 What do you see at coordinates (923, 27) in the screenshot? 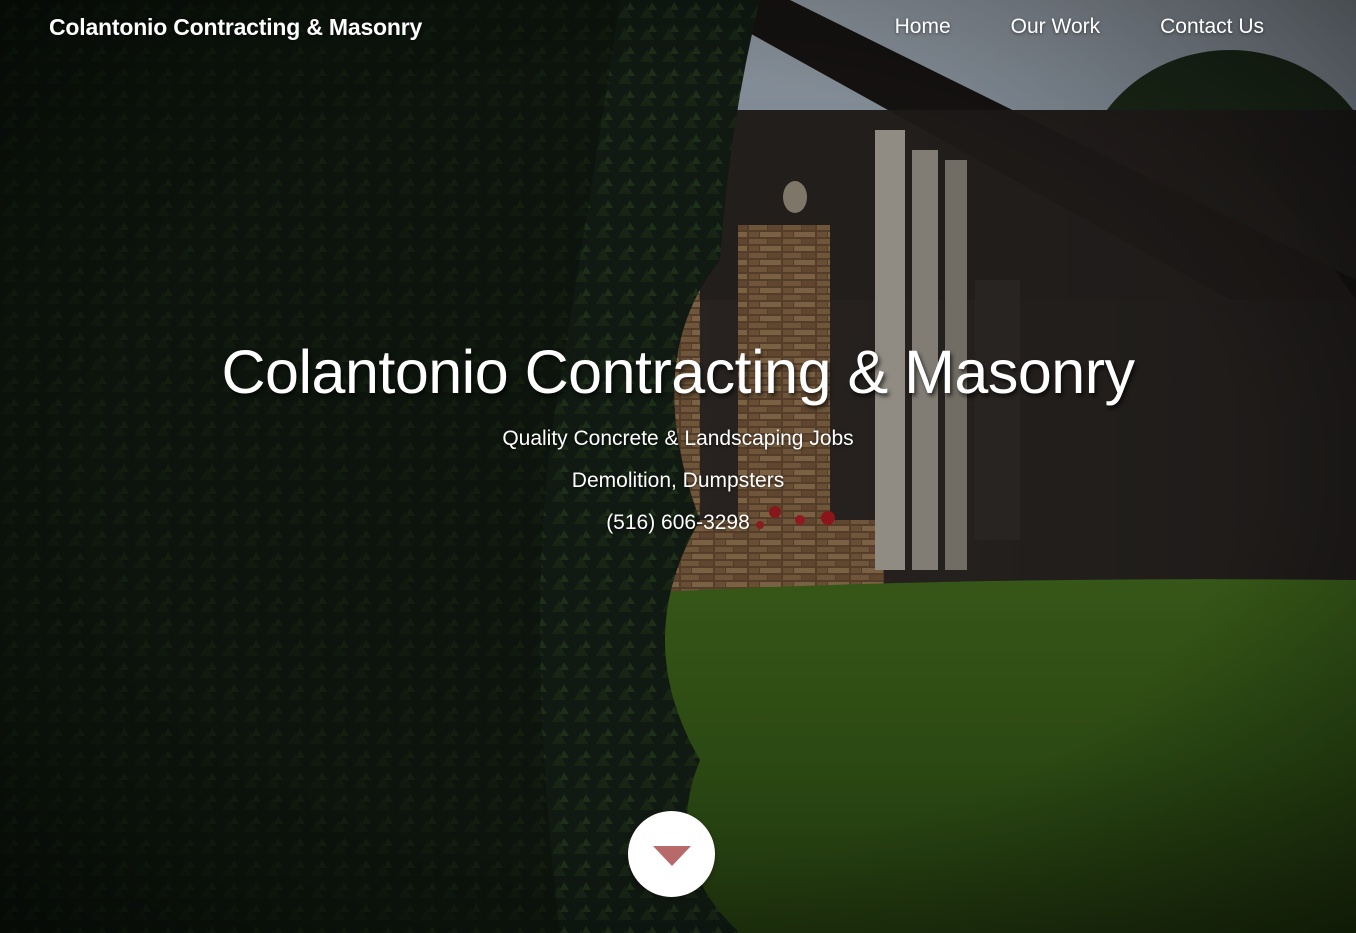
I see `nav-link-home: Home` at bounding box center [923, 27].